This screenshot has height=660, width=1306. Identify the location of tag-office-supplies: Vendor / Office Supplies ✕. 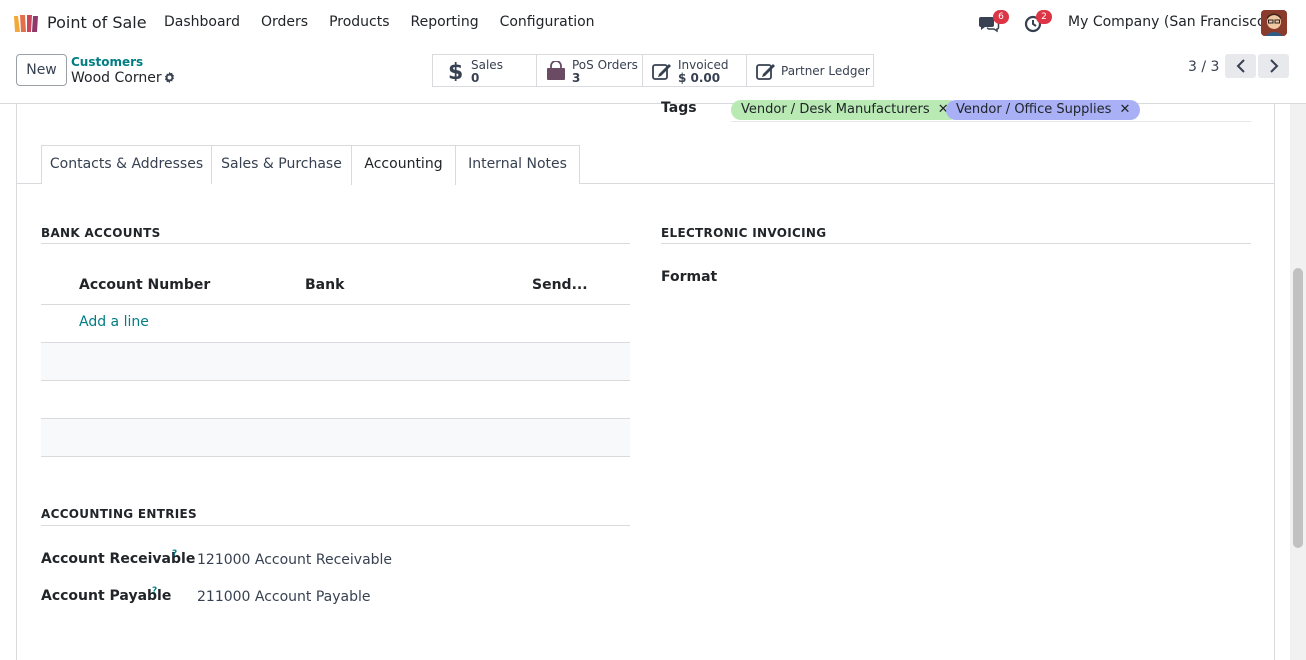
(1043, 110).